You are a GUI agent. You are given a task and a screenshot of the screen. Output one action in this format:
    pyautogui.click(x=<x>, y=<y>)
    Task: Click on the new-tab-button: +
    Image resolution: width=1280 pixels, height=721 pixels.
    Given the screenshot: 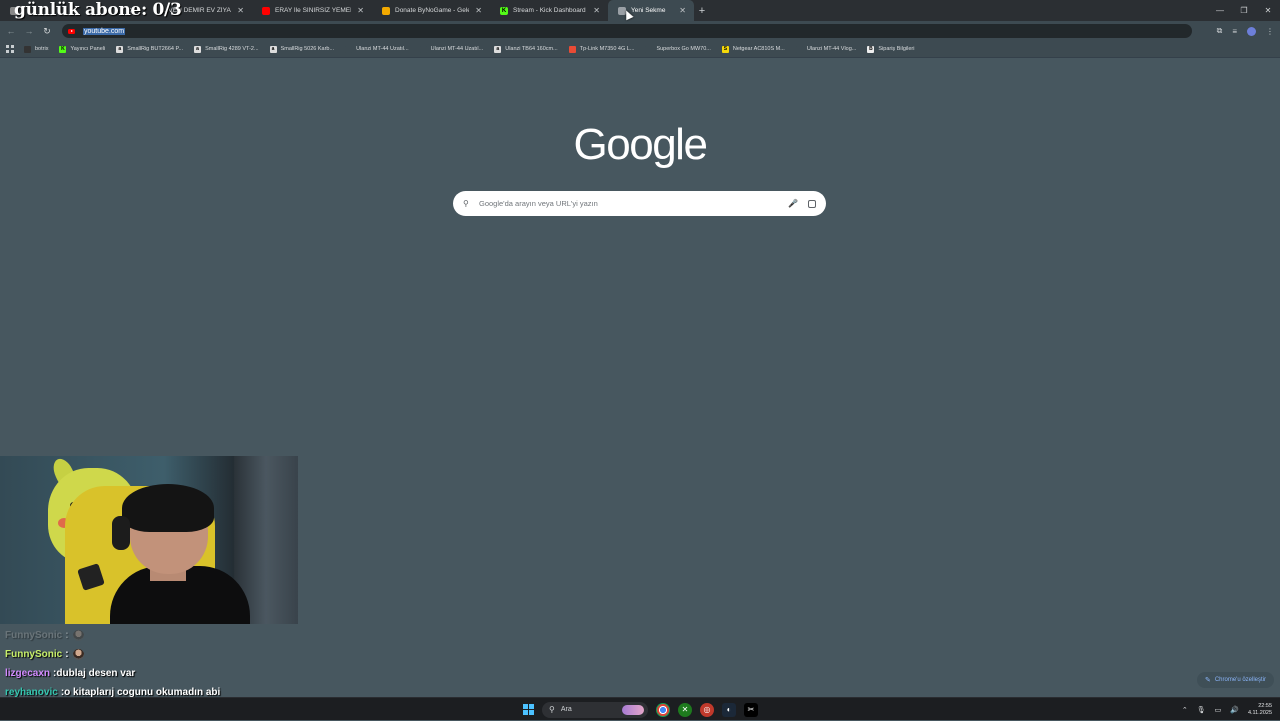 What is the action you would take?
    pyautogui.click(x=702, y=11)
    